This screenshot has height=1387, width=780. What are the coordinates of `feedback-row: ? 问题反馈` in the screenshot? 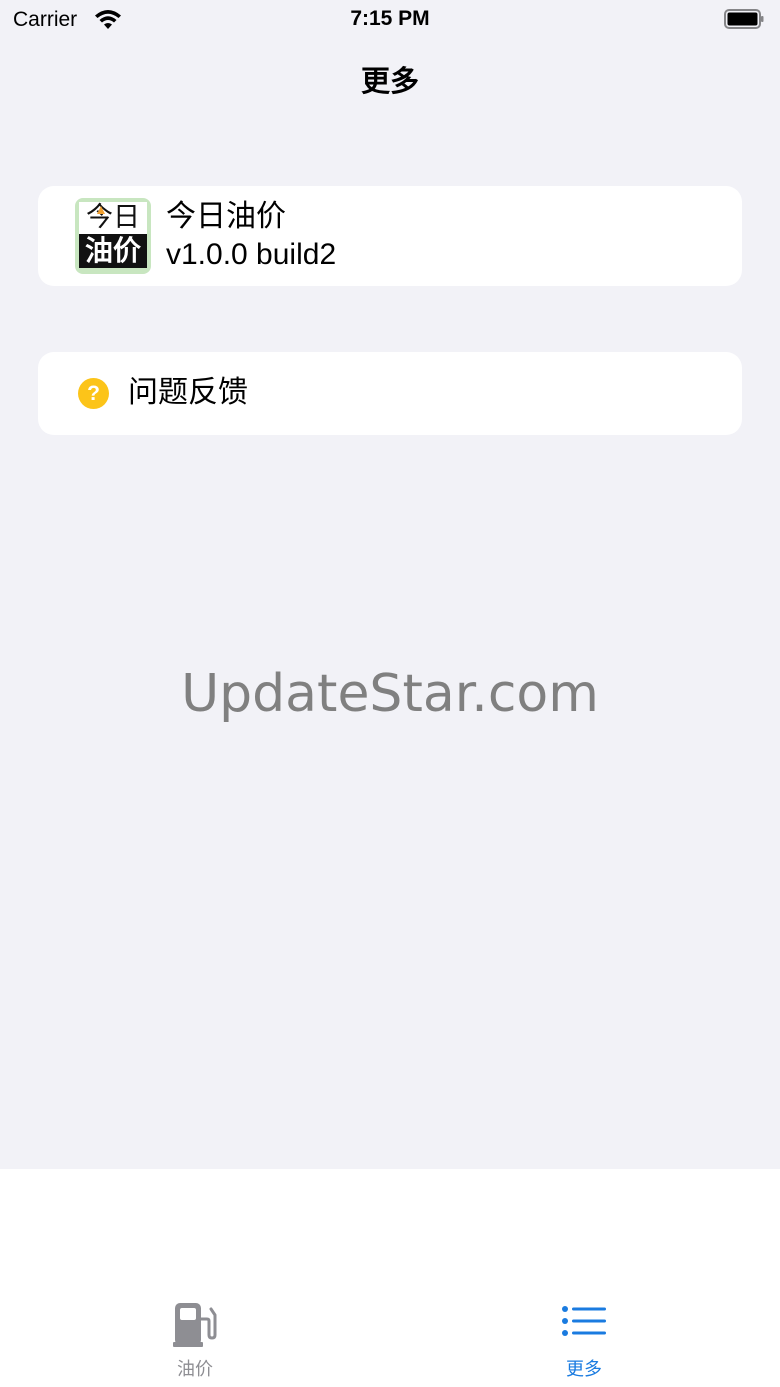 It's located at (390, 393).